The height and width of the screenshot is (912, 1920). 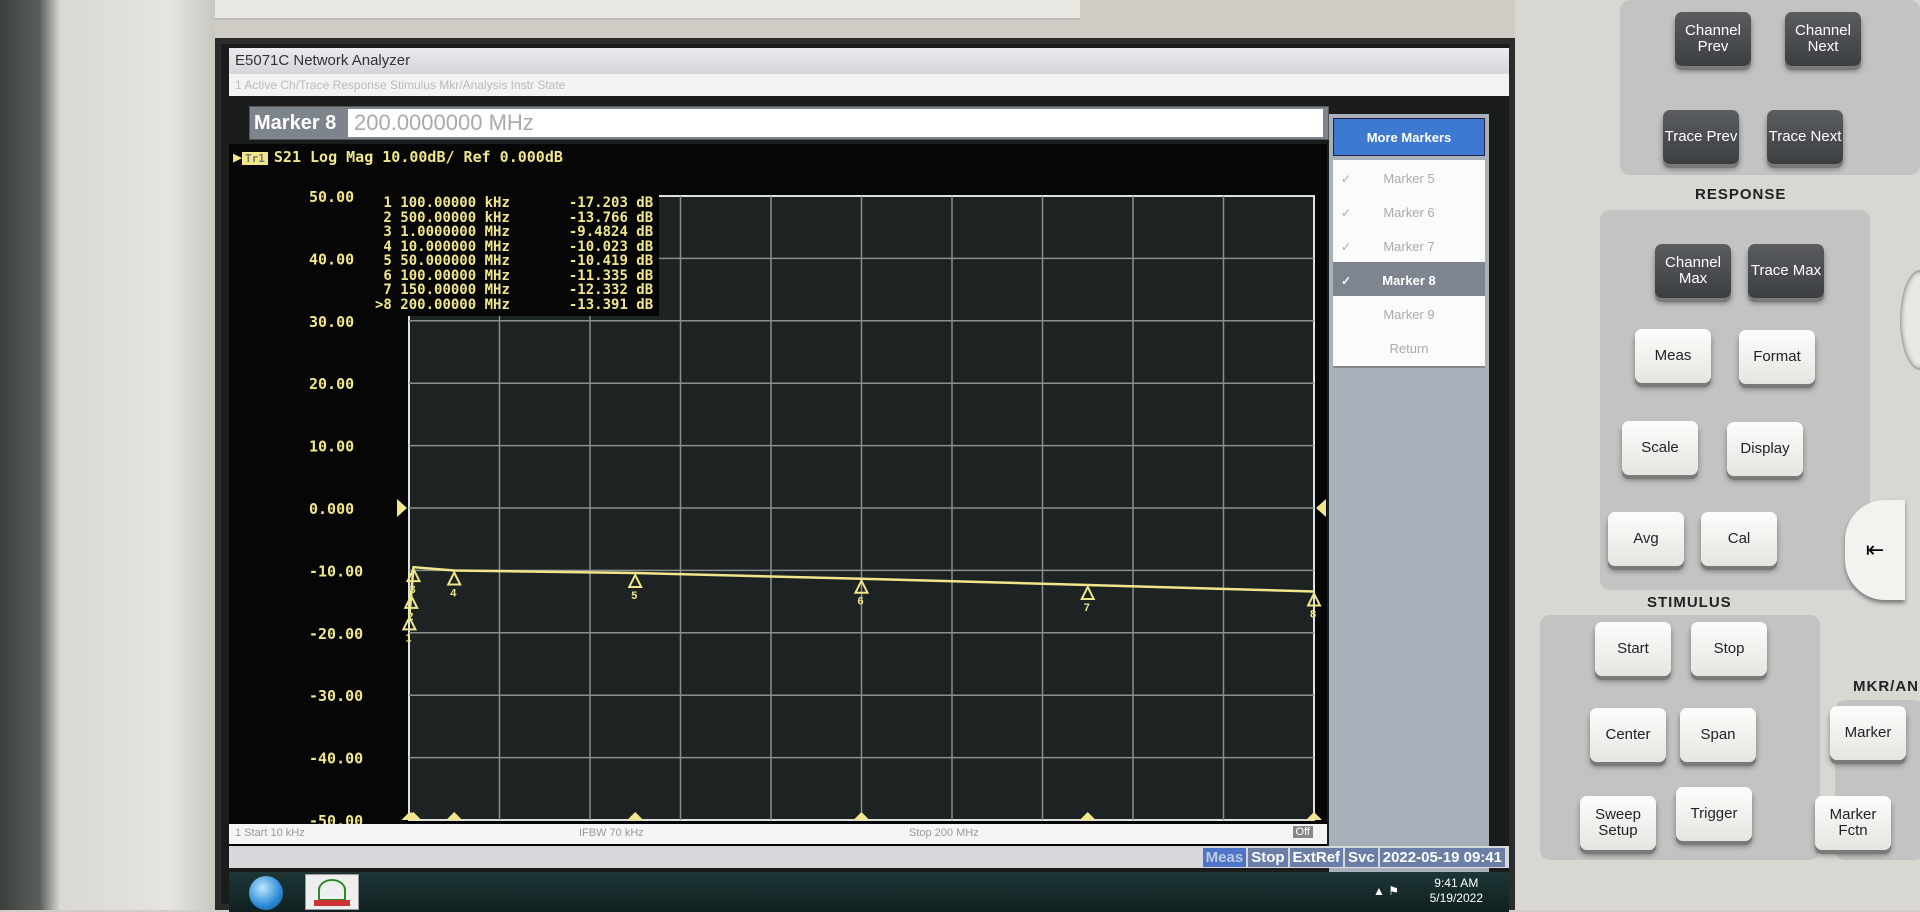 What do you see at coordinates (331, 447) in the screenshot?
I see `y-tick-label: 10.00` at bounding box center [331, 447].